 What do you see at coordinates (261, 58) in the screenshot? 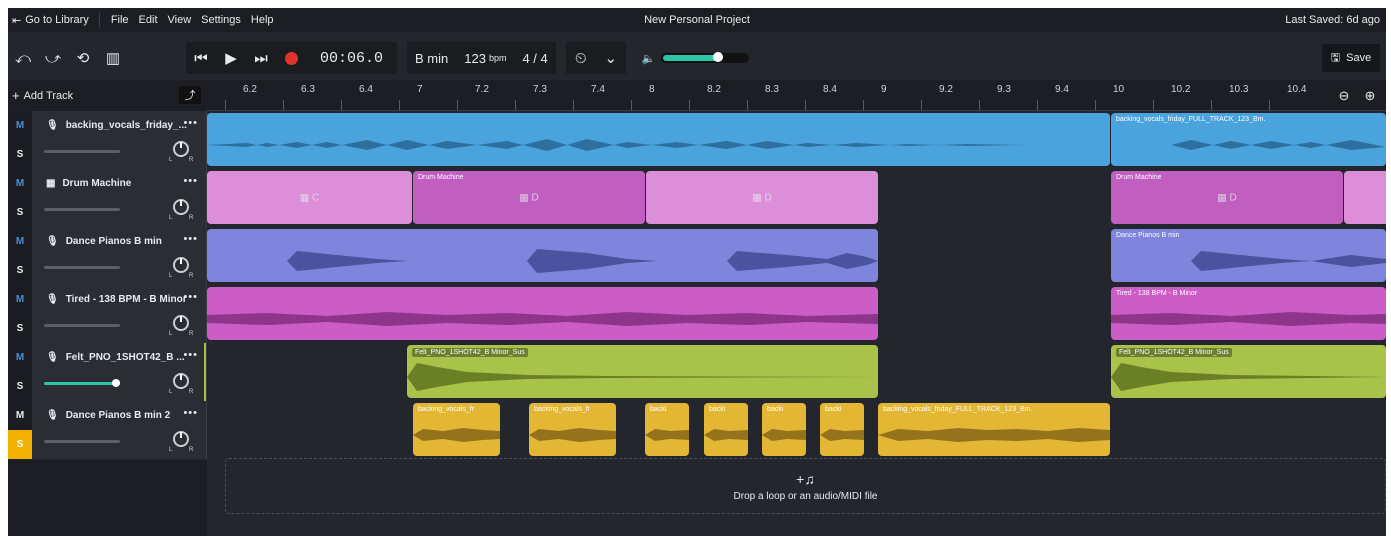
I see `skip-forward-button: ⏭` at bounding box center [261, 58].